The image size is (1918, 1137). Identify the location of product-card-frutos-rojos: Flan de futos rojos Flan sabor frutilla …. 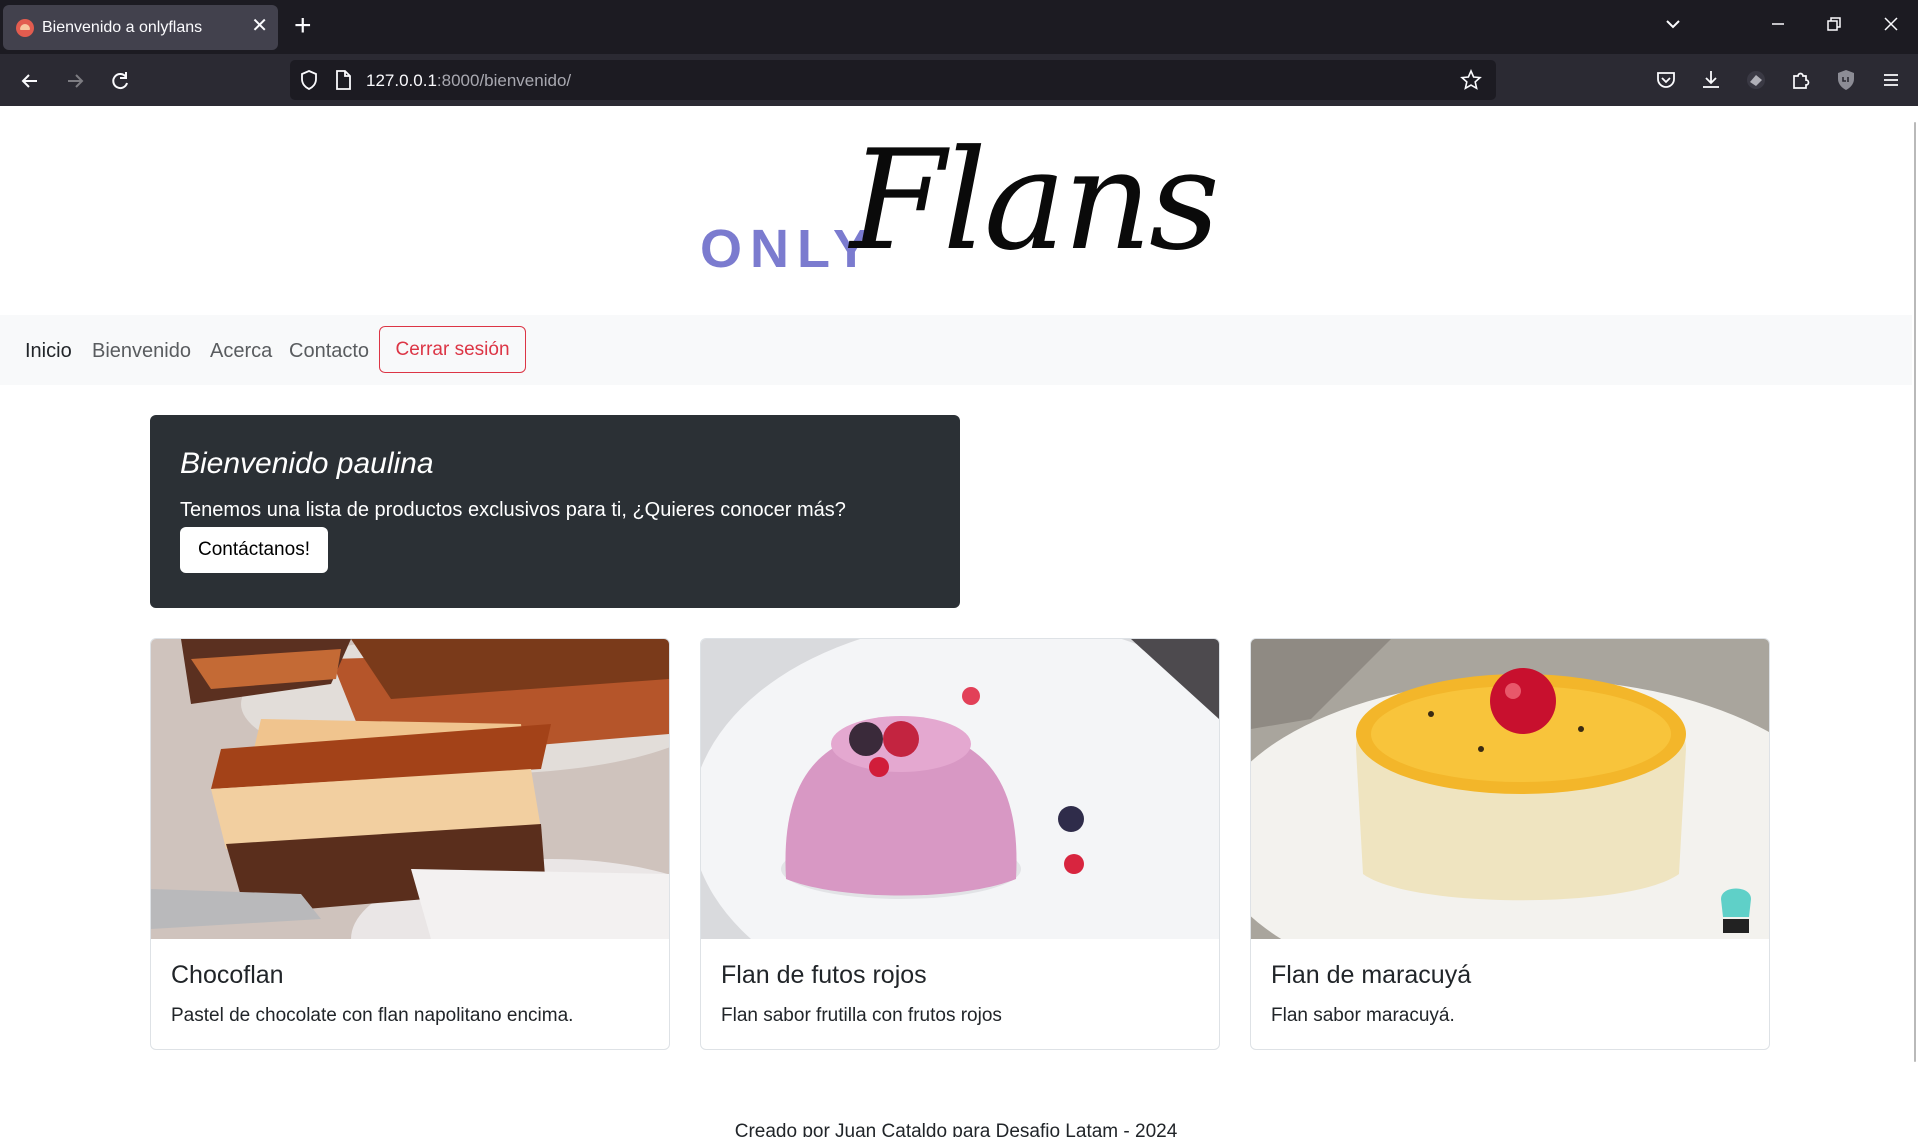
(960, 844).